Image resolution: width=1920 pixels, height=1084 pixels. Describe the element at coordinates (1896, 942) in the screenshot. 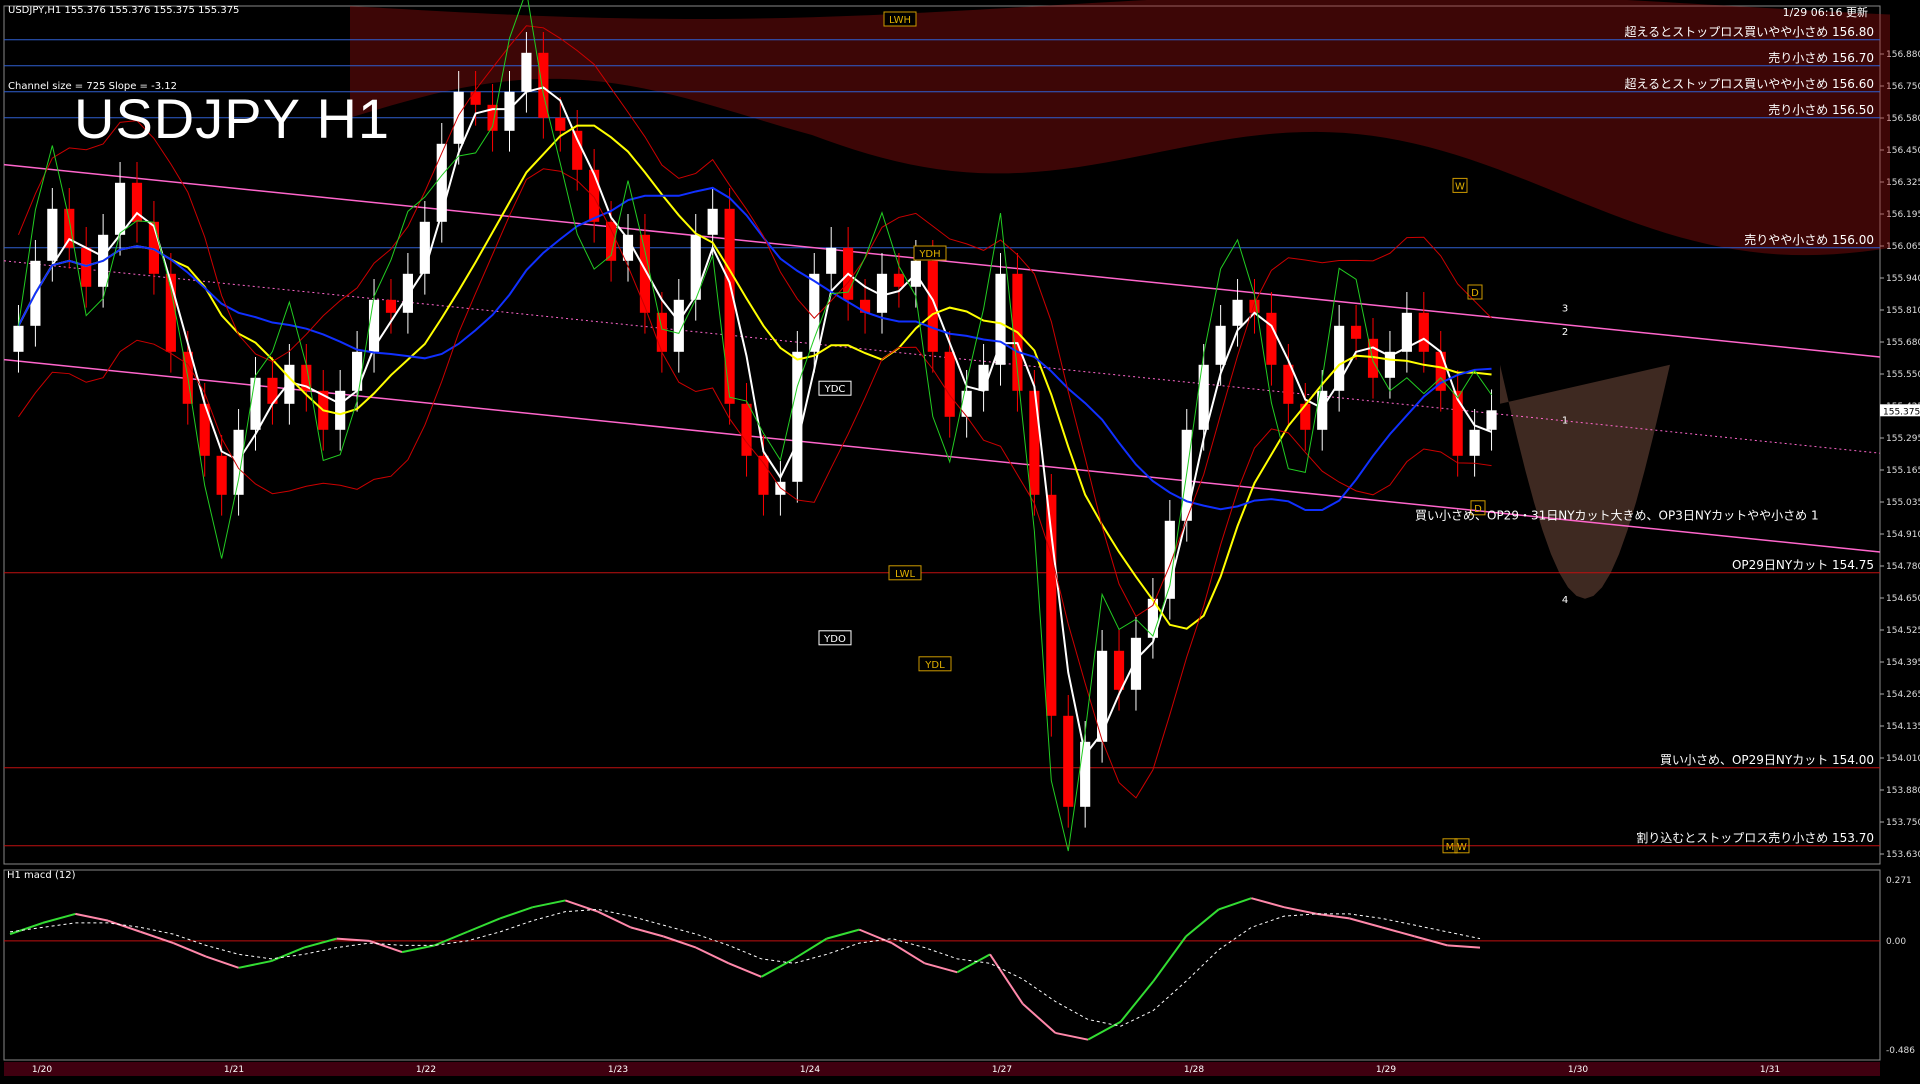

I see `macd-axis-label: 0.00` at that location.